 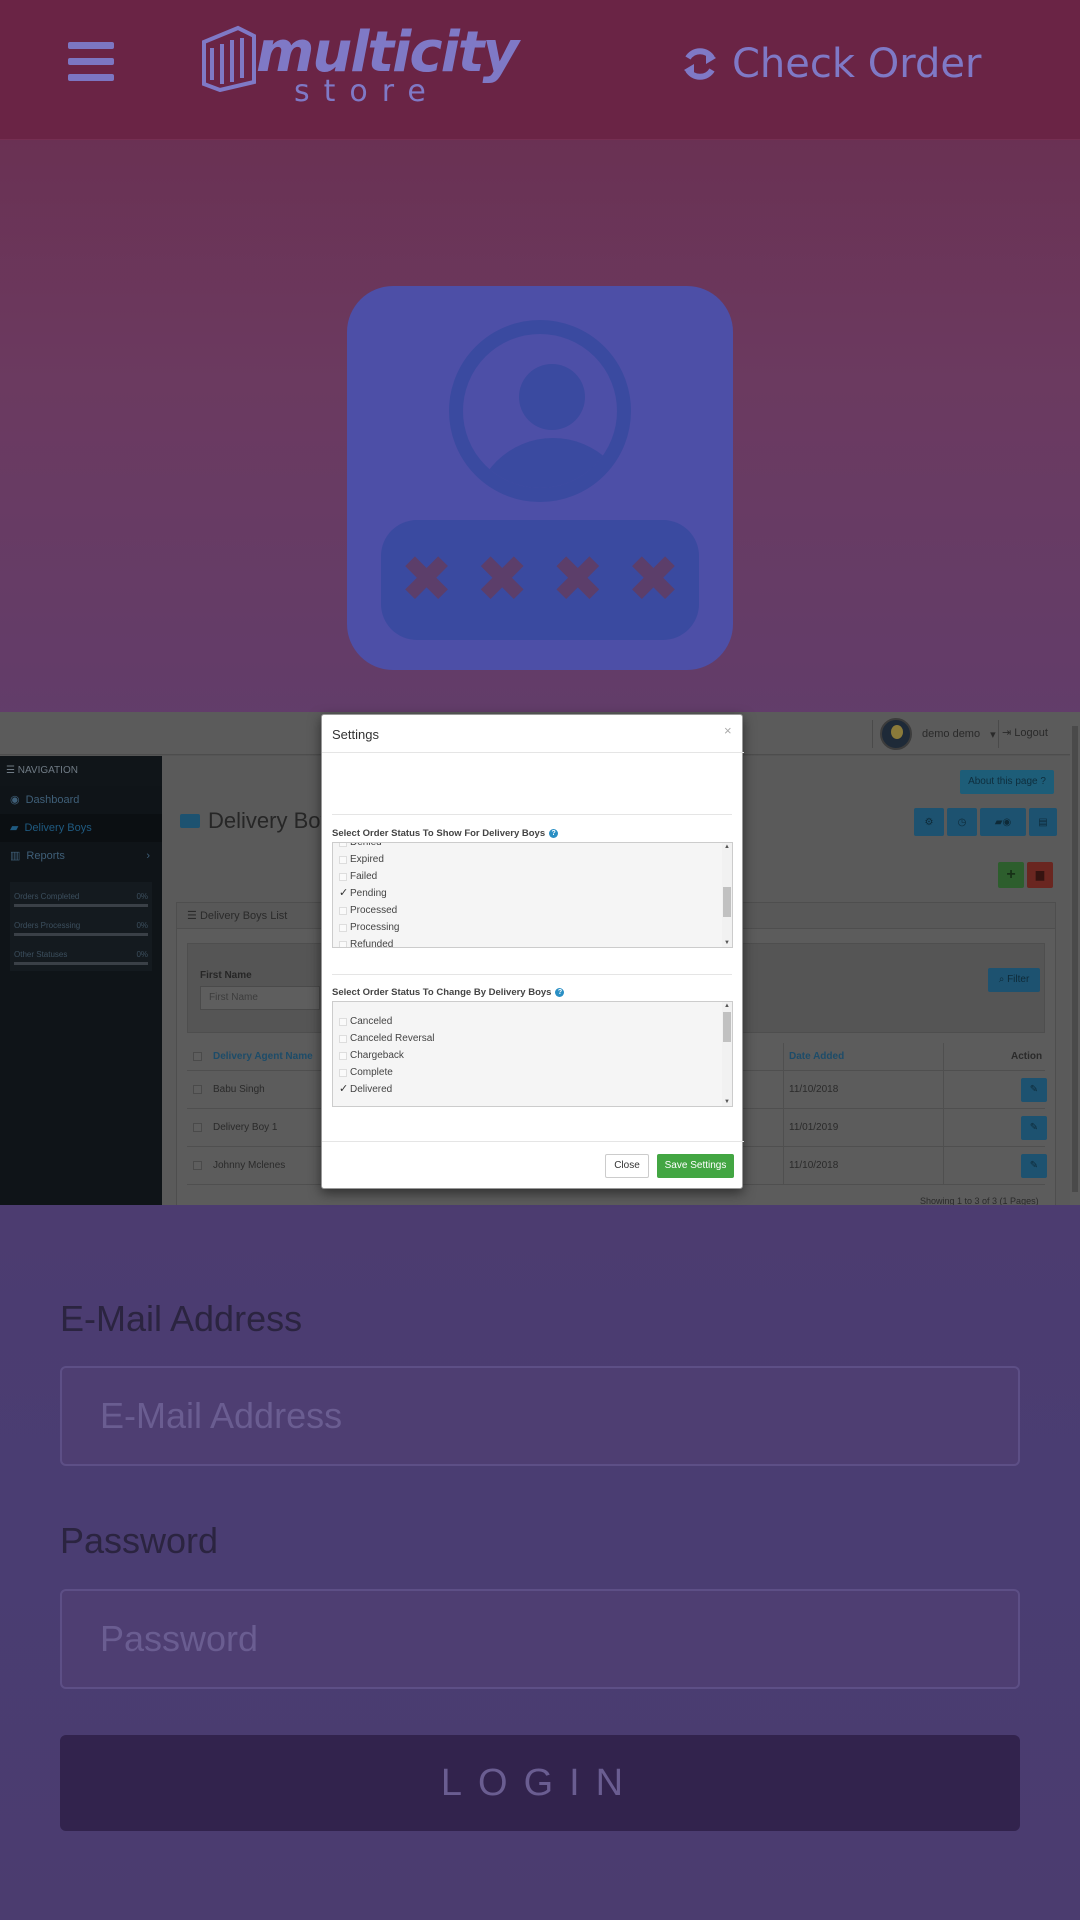 What do you see at coordinates (540, 1639) in the screenshot?
I see `password-field: Password` at bounding box center [540, 1639].